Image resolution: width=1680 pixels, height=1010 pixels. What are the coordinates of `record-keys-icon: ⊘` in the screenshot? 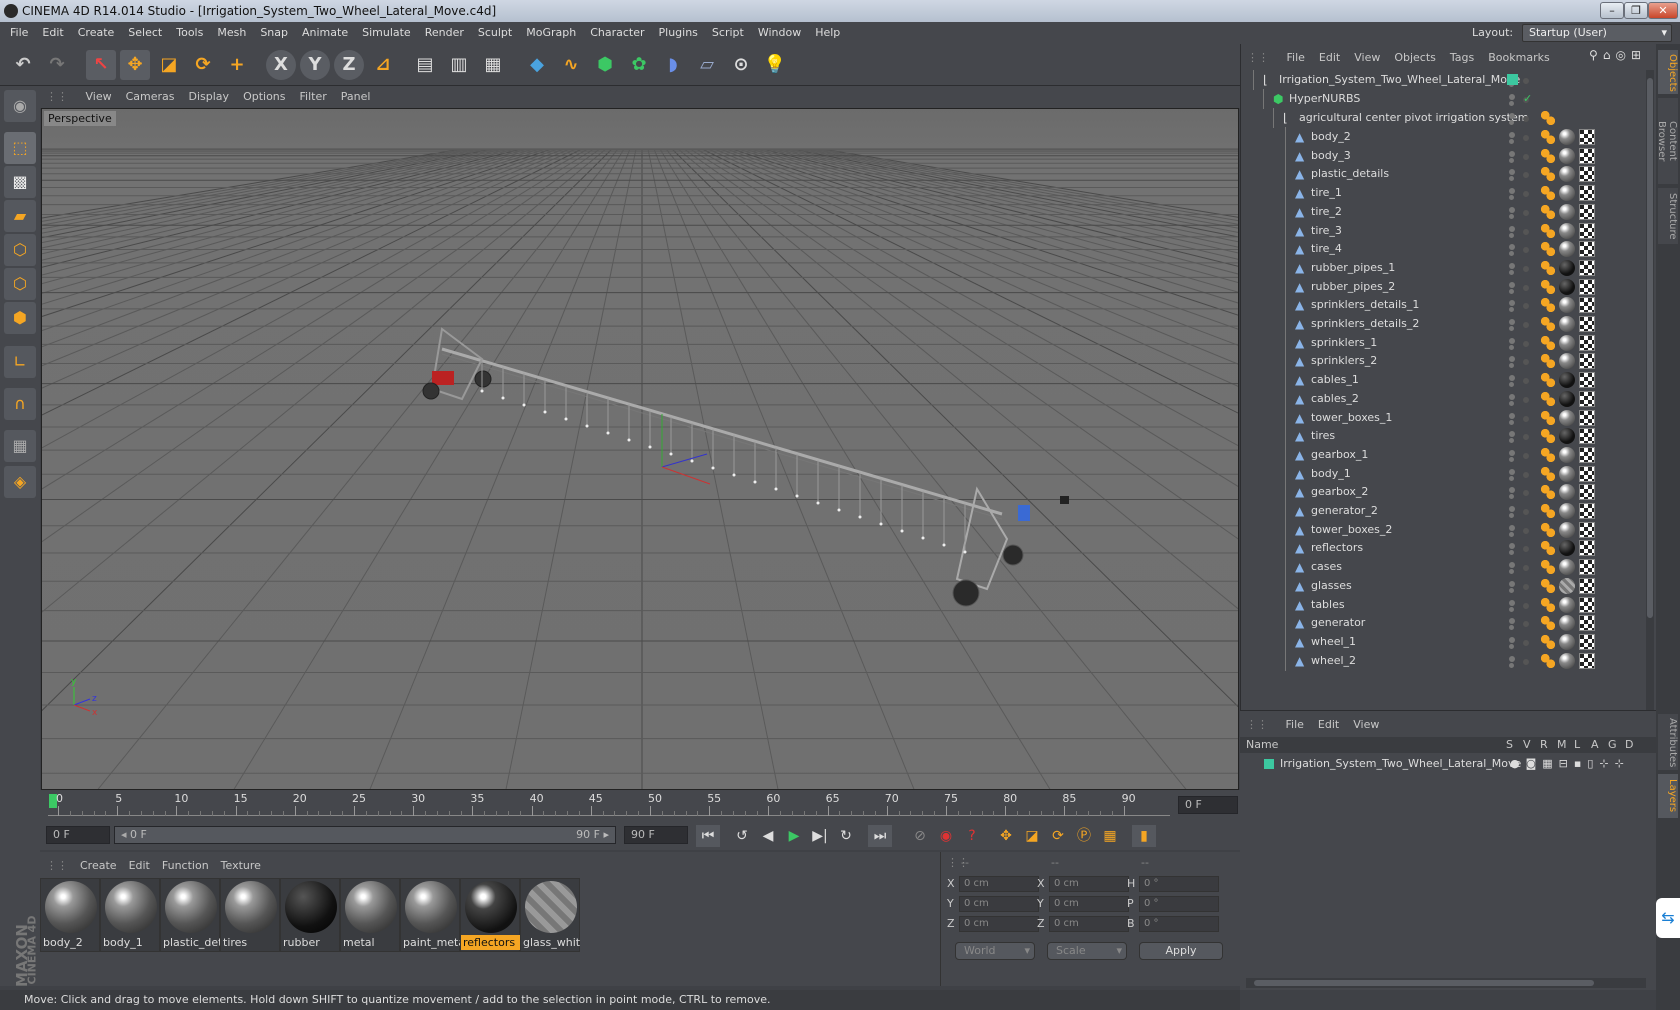 It's located at (920, 836).